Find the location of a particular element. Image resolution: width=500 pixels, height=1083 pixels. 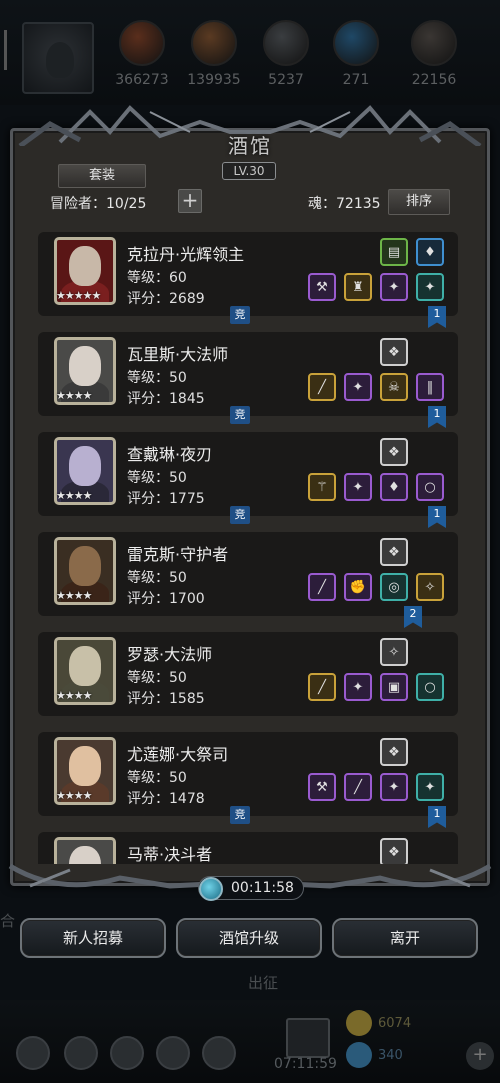

upgrade-tavern-button: 酒馆升级 is located at coordinates (249, 938).